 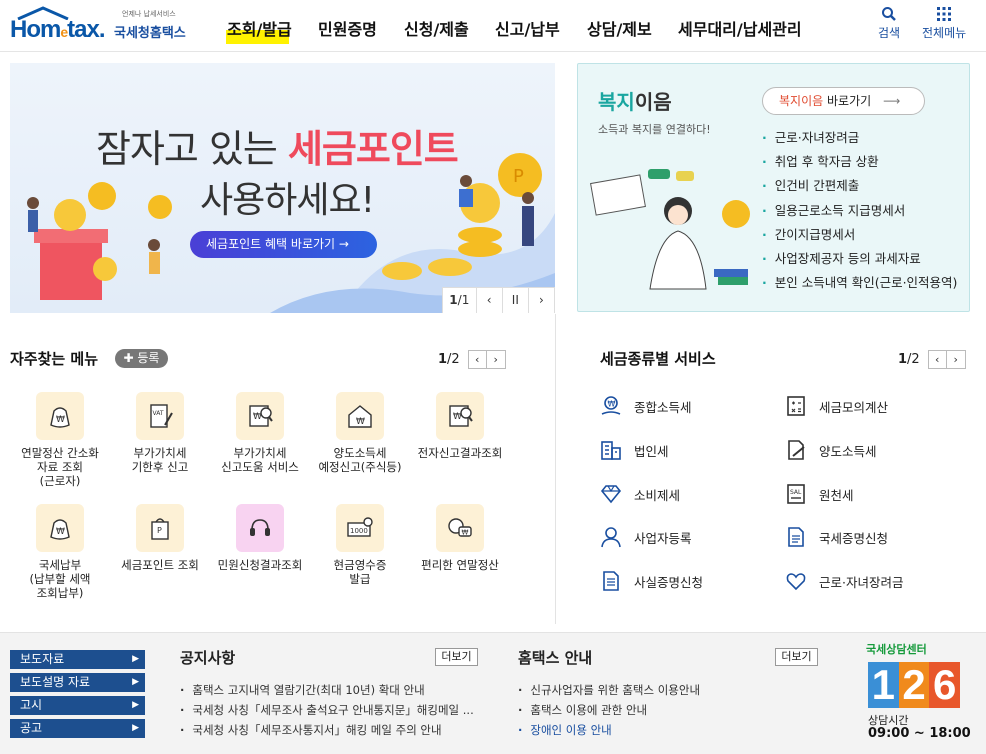 I want to click on tax-service-transfer: 양도소득세, so click(x=830, y=450).